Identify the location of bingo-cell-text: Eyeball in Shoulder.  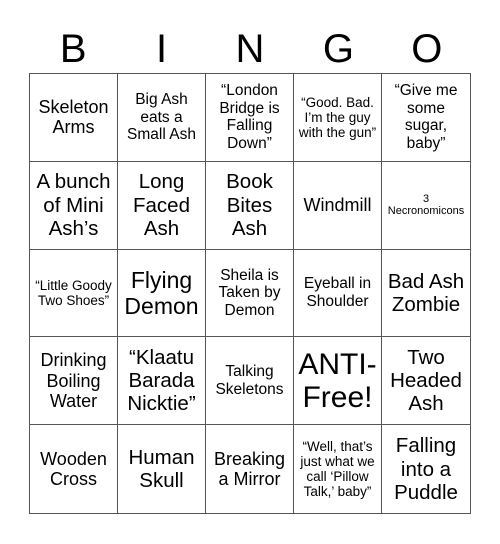
(337, 292).